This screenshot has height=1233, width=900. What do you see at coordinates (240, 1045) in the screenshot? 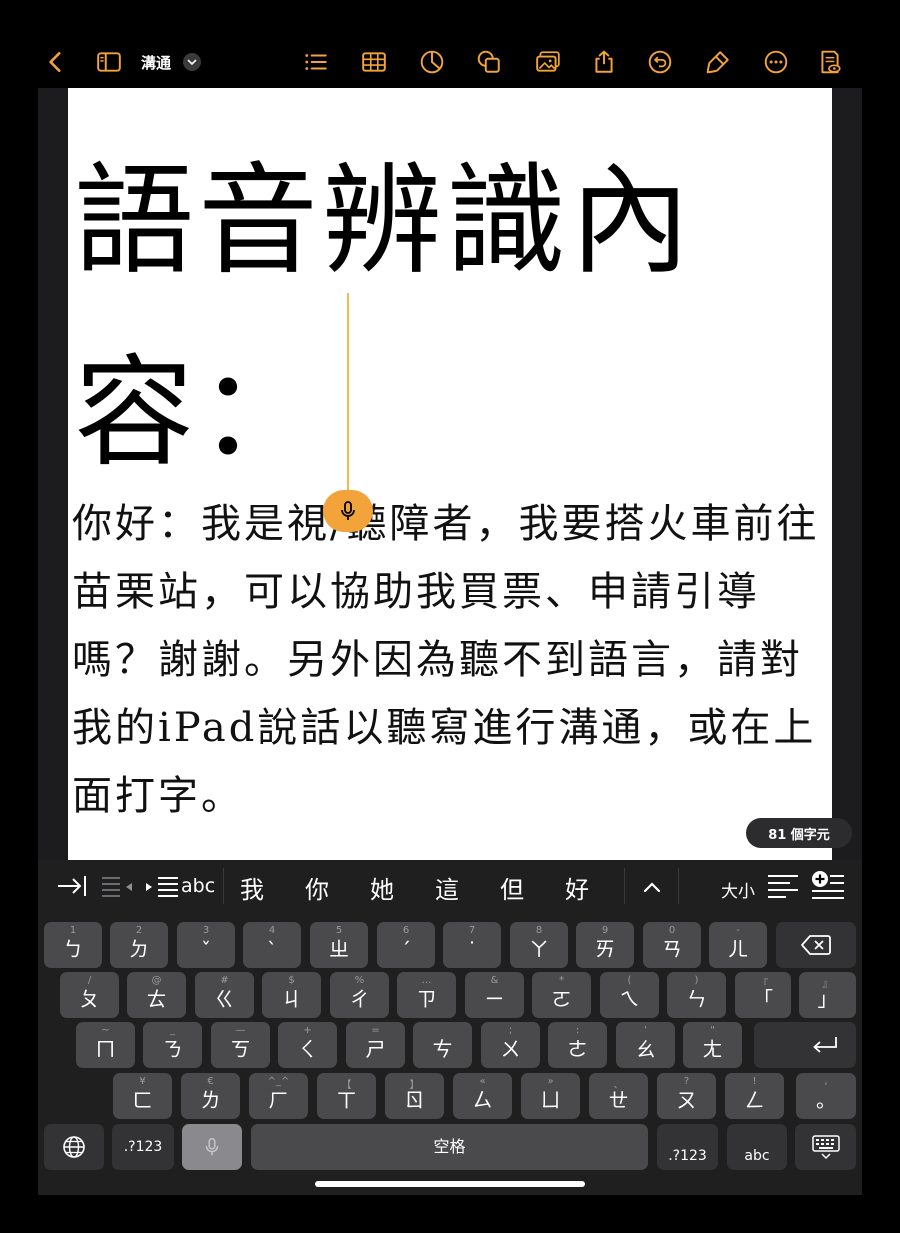
I see `key: — ㄎ` at bounding box center [240, 1045].